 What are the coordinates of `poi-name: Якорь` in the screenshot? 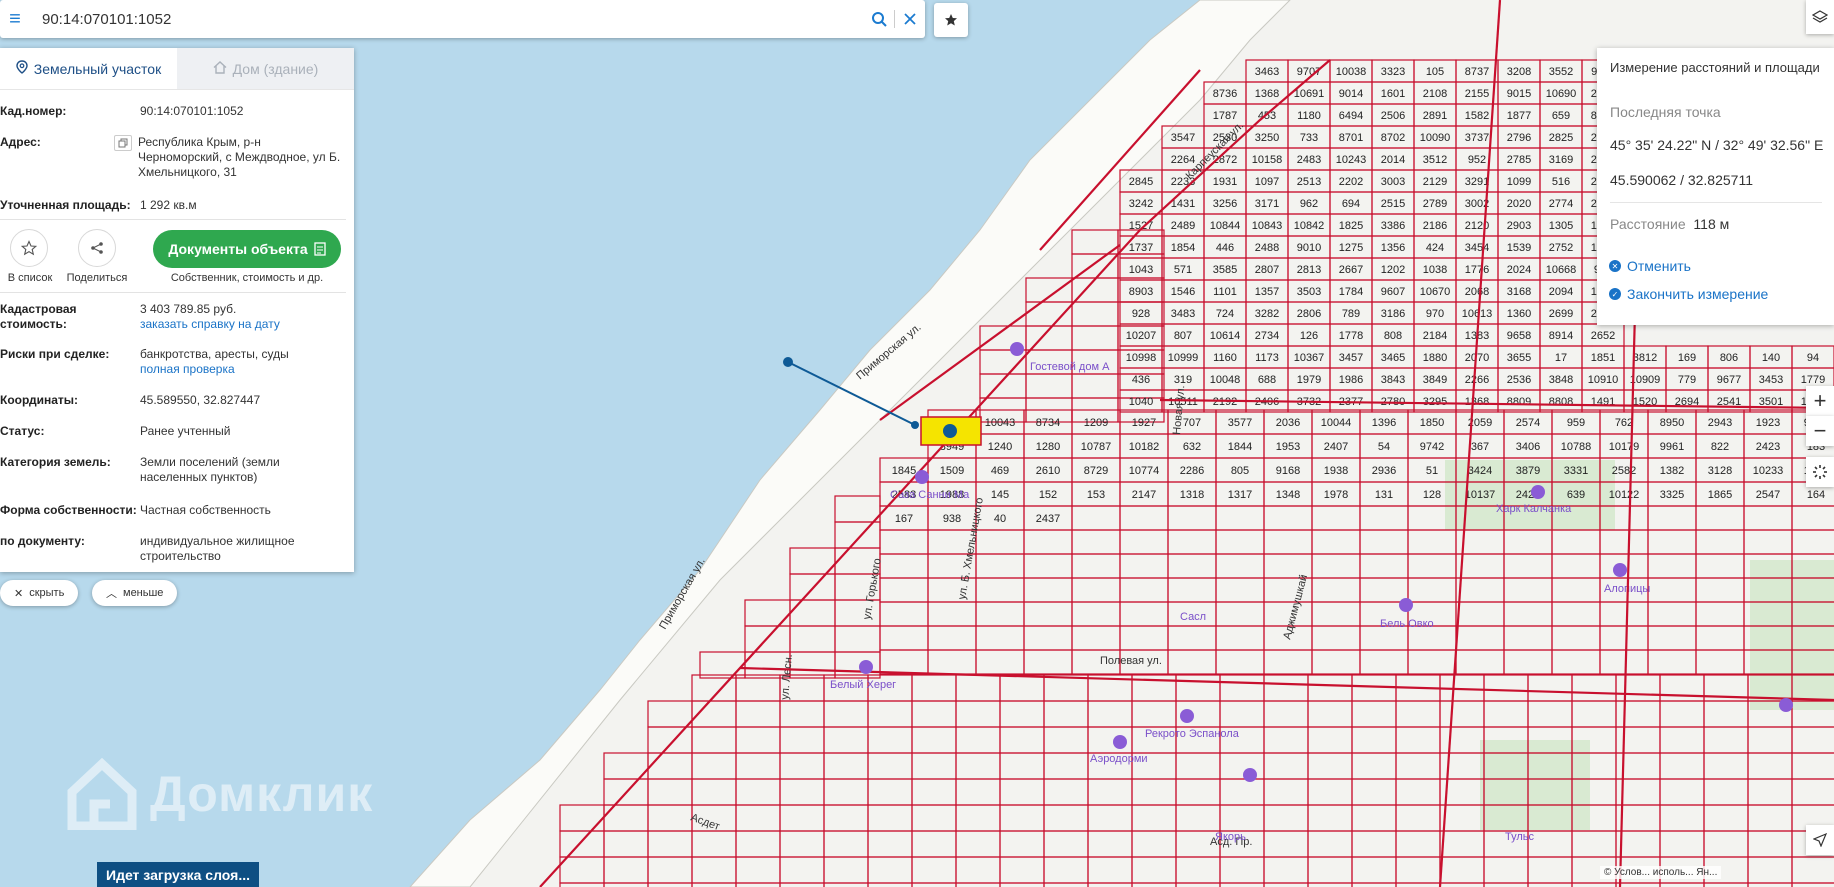 It's located at (1230, 837).